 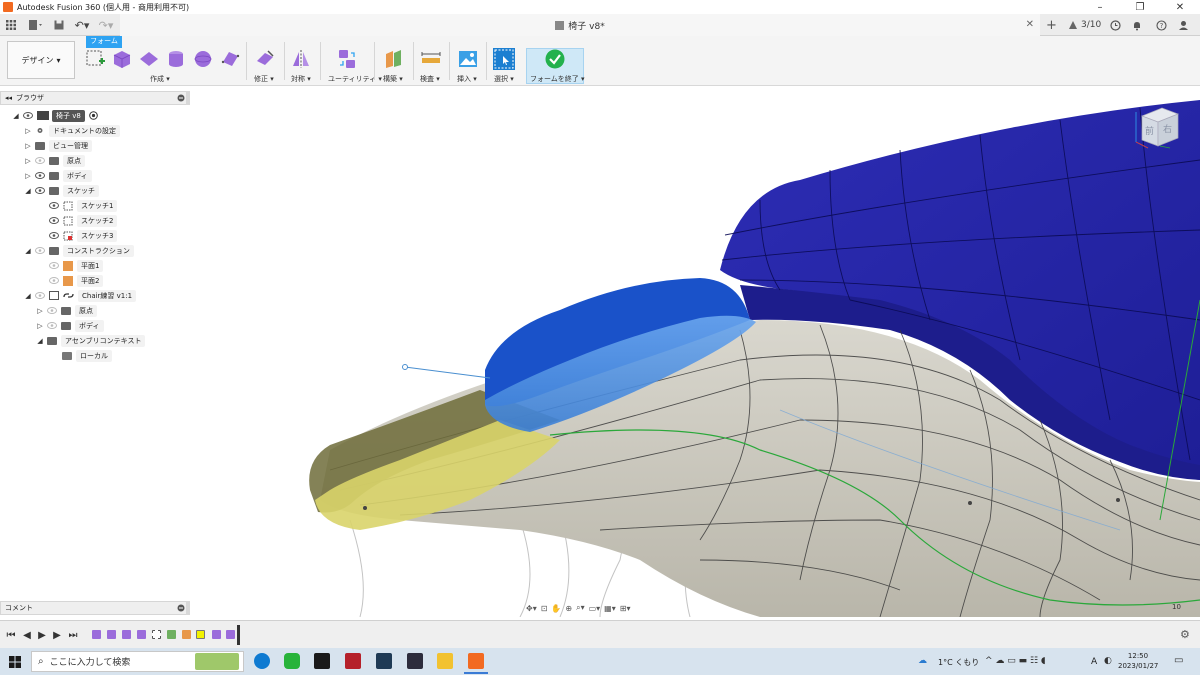 What do you see at coordinates (91, 340) in the screenshot?
I see `tree-item-assembly-context: ◢ アセンブリコンテキスト` at bounding box center [91, 340].